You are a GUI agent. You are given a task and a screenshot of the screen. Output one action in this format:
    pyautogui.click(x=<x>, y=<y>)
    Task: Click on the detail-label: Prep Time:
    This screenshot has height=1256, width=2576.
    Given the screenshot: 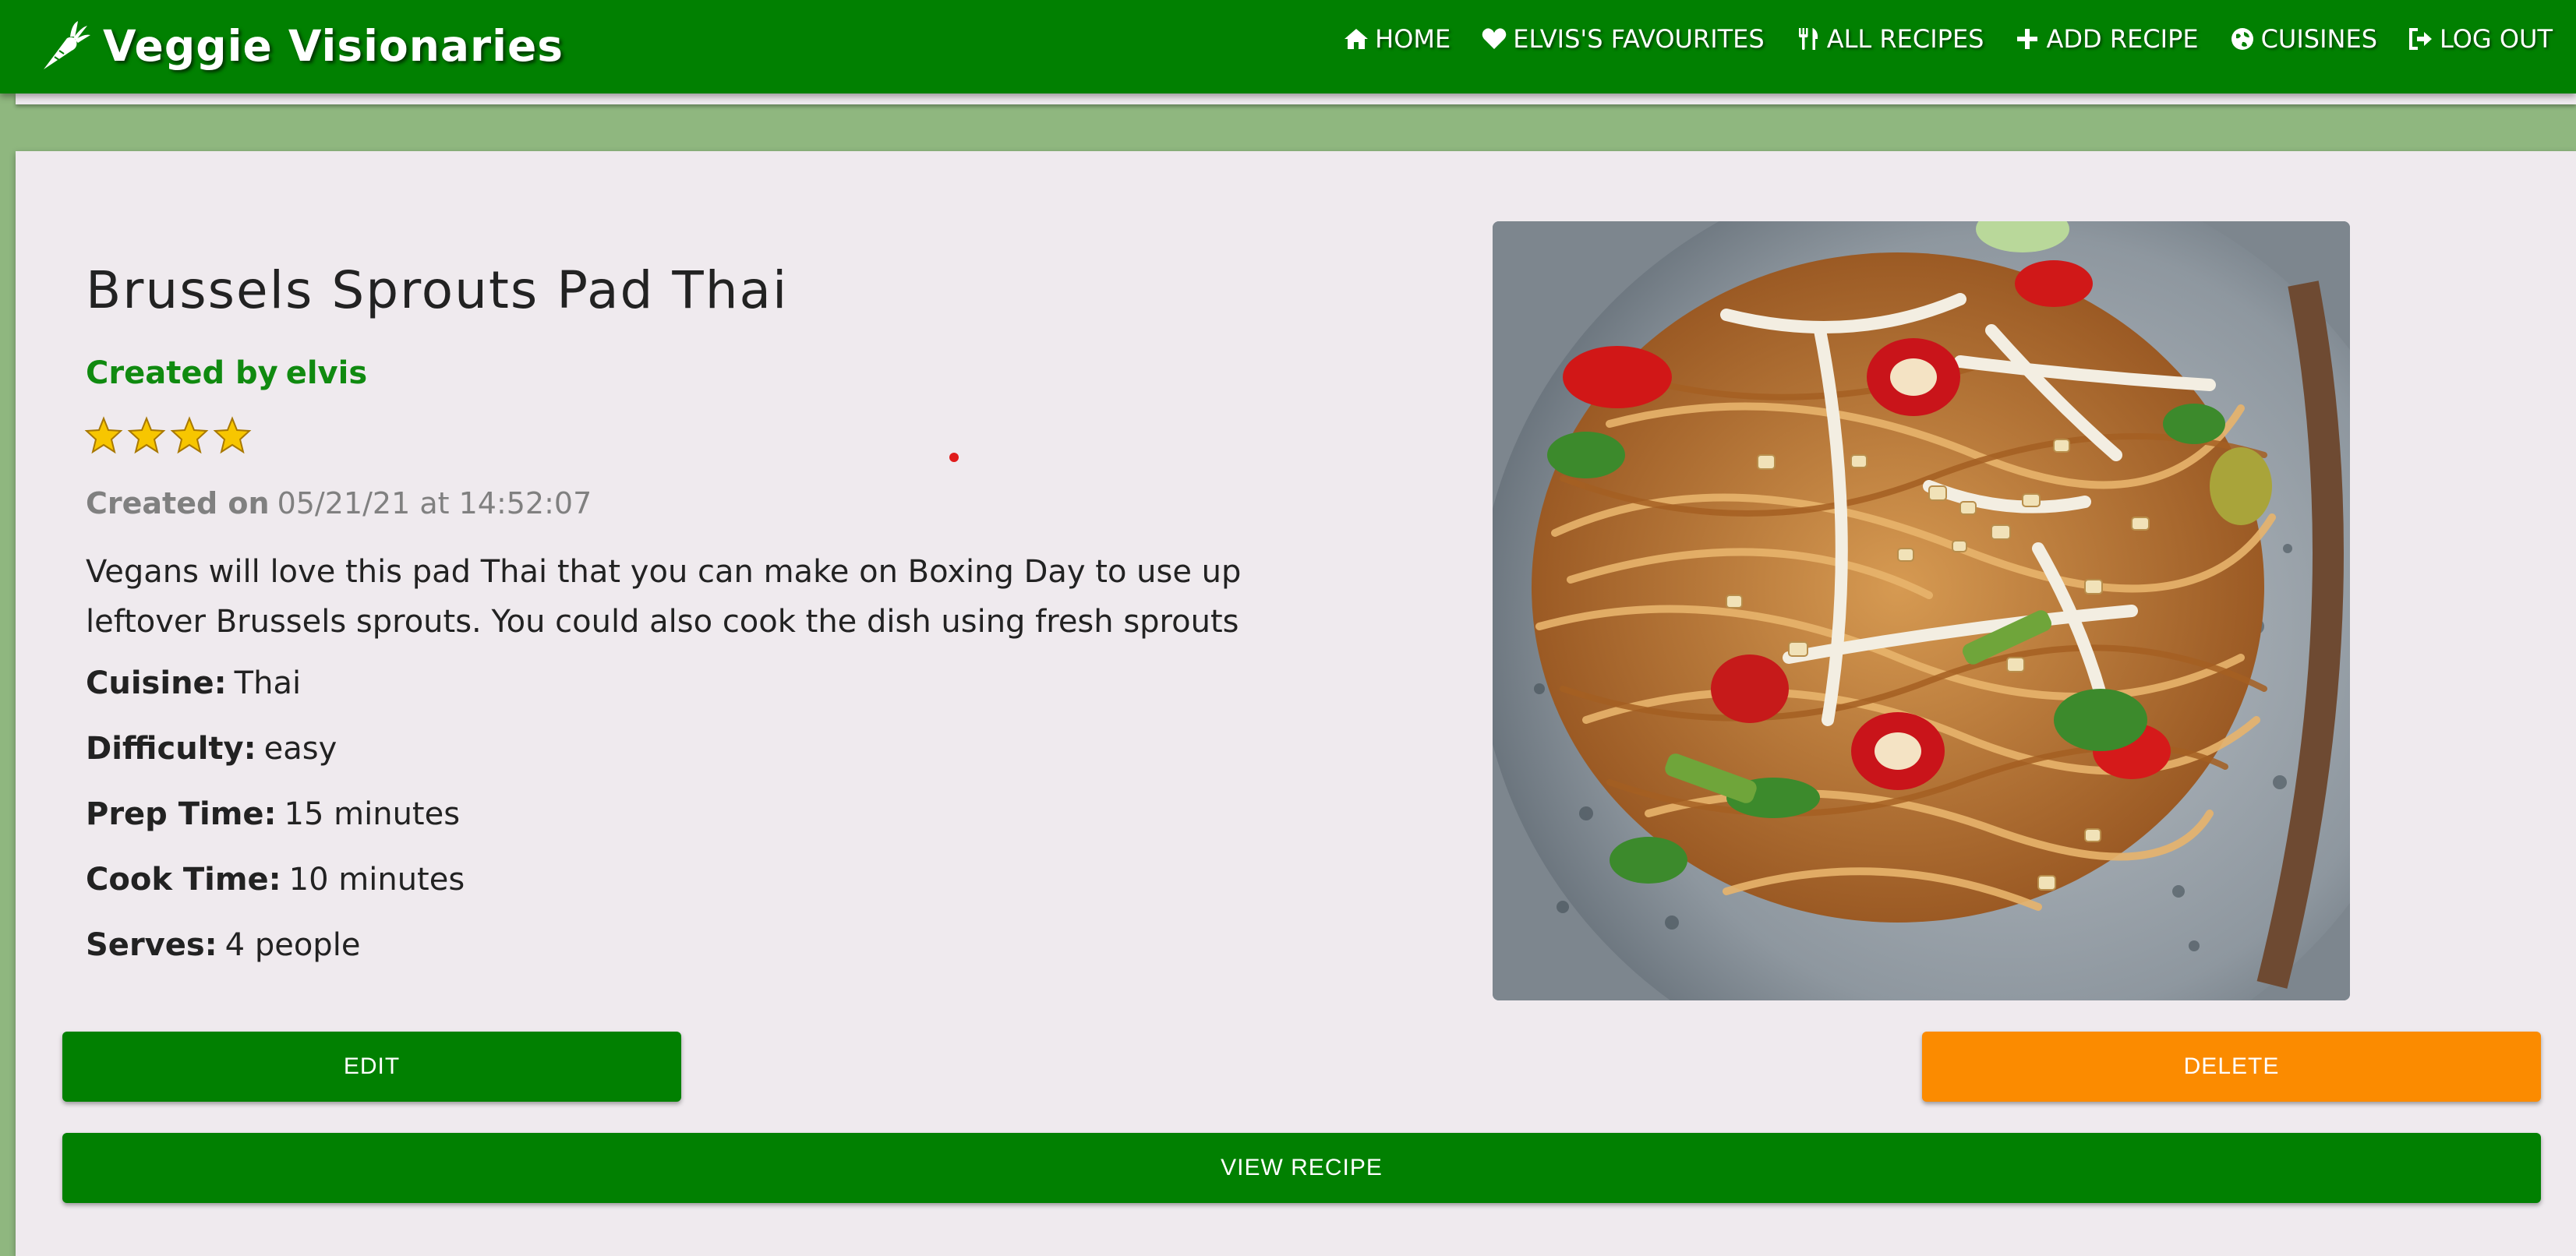 What is the action you would take?
    pyautogui.click(x=181, y=814)
    